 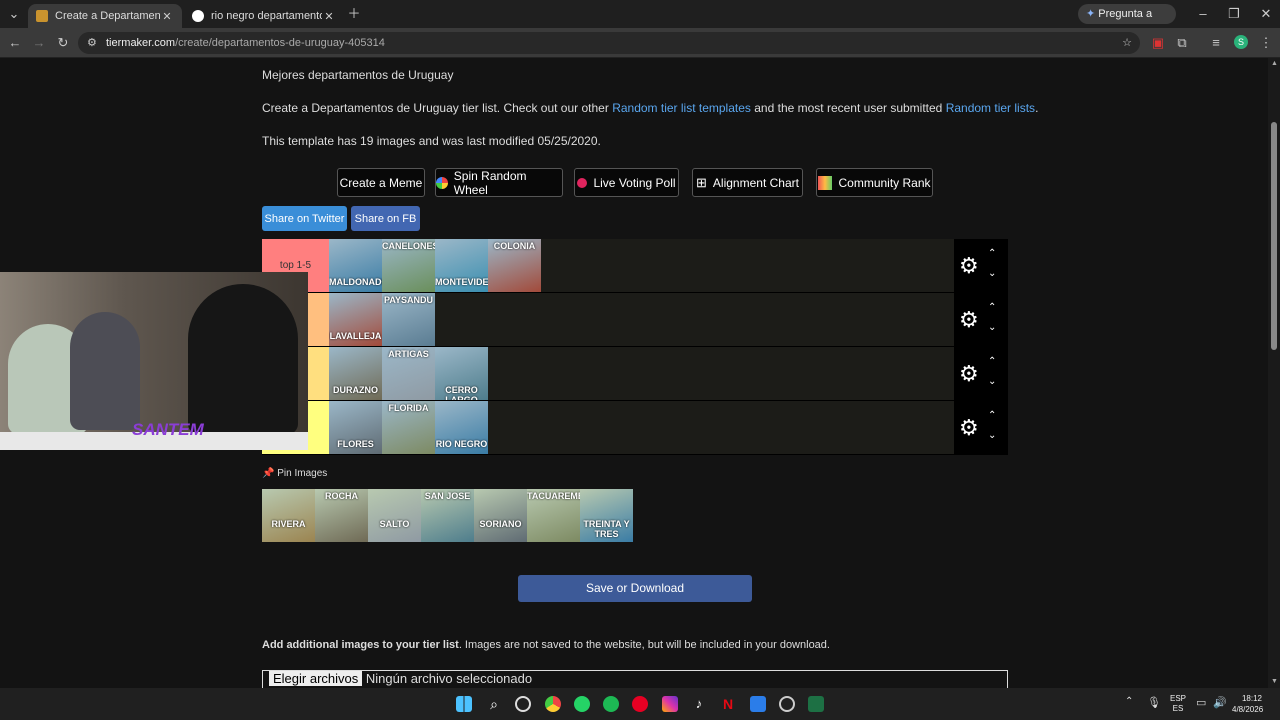 I want to click on site-info-icon: ⚙, so click(x=92, y=43).